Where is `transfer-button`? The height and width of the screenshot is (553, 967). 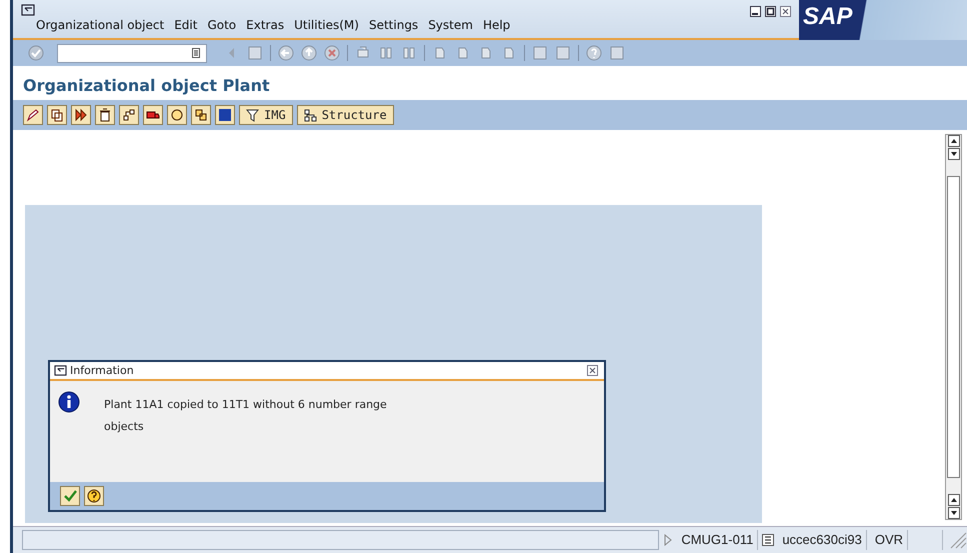 transfer-button is located at coordinates (201, 115).